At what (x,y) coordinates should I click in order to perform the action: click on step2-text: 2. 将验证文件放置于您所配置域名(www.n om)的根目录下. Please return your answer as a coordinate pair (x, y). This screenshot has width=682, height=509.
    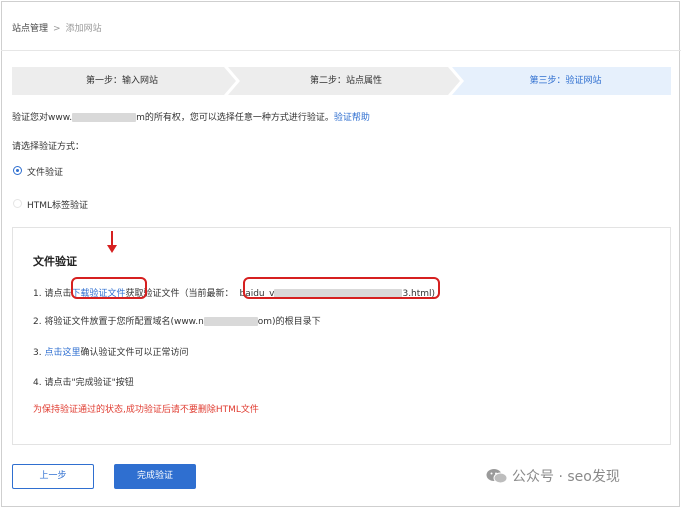
    Looking at the image, I should click on (177, 320).